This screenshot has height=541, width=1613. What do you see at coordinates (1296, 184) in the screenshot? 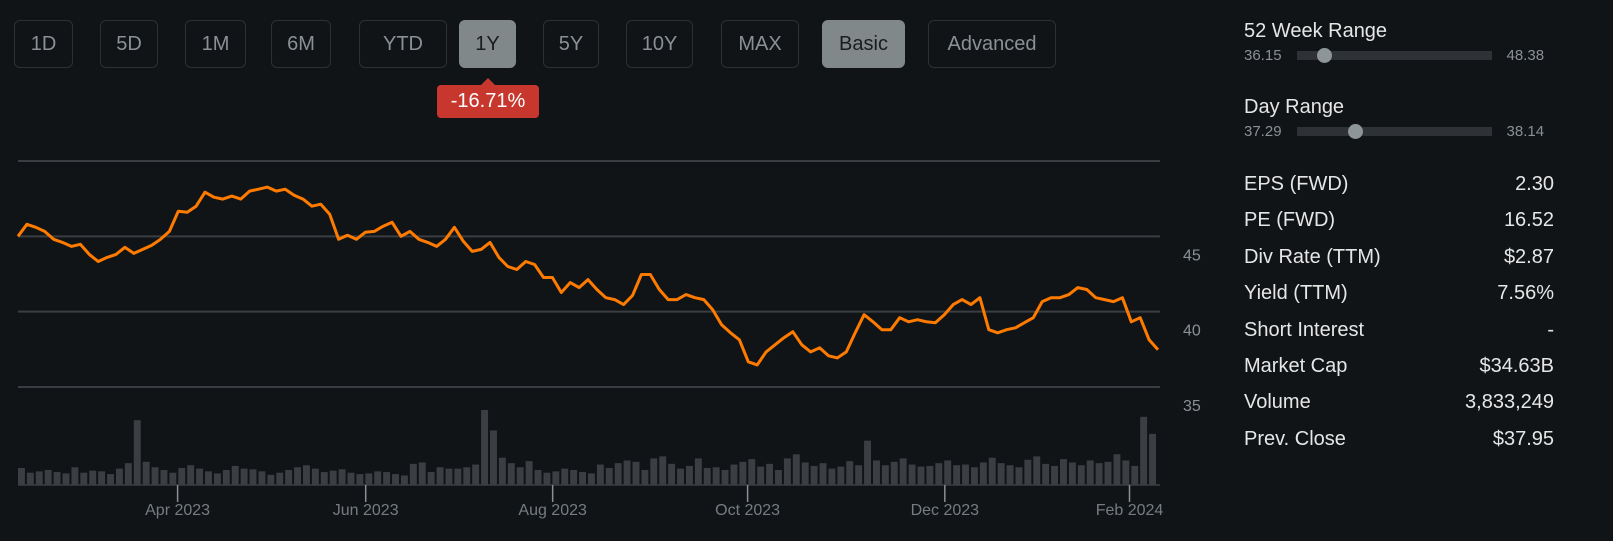
I see `stat-label: EPS (FWD)` at bounding box center [1296, 184].